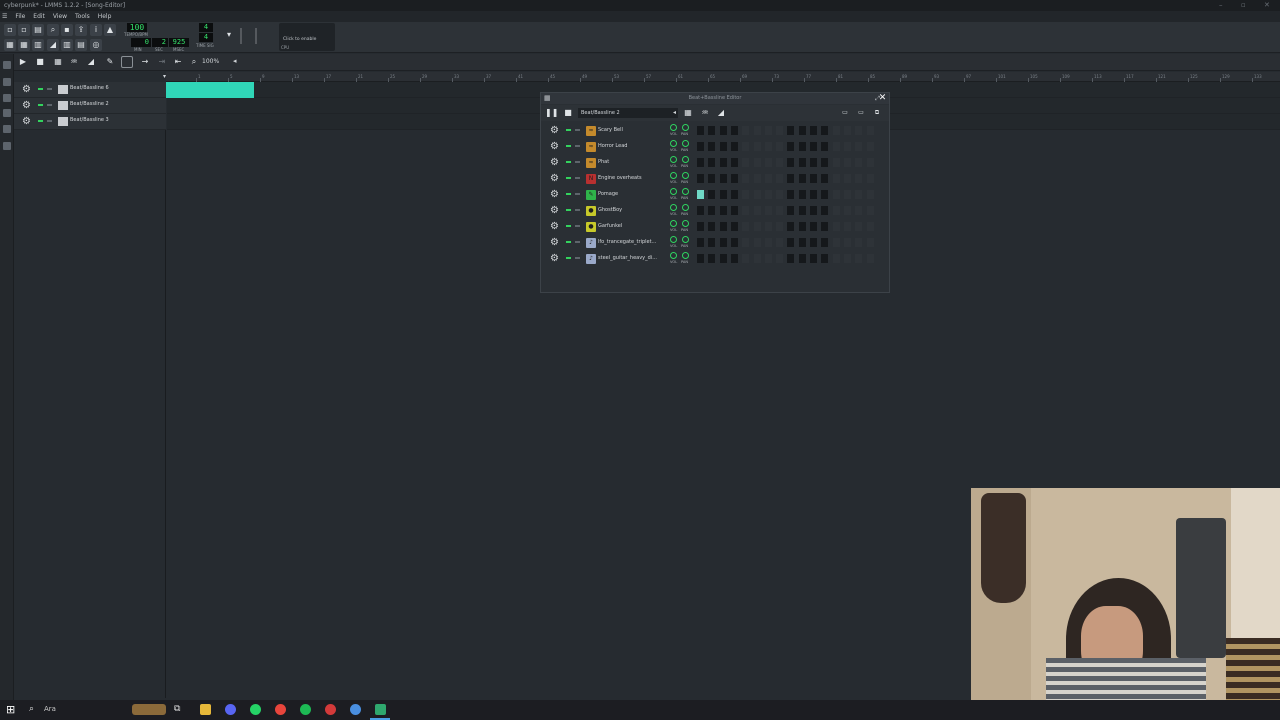 The height and width of the screenshot is (720, 1280). Describe the element at coordinates (40, 62) in the screenshot. I see `stop-icon: ■` at that location.